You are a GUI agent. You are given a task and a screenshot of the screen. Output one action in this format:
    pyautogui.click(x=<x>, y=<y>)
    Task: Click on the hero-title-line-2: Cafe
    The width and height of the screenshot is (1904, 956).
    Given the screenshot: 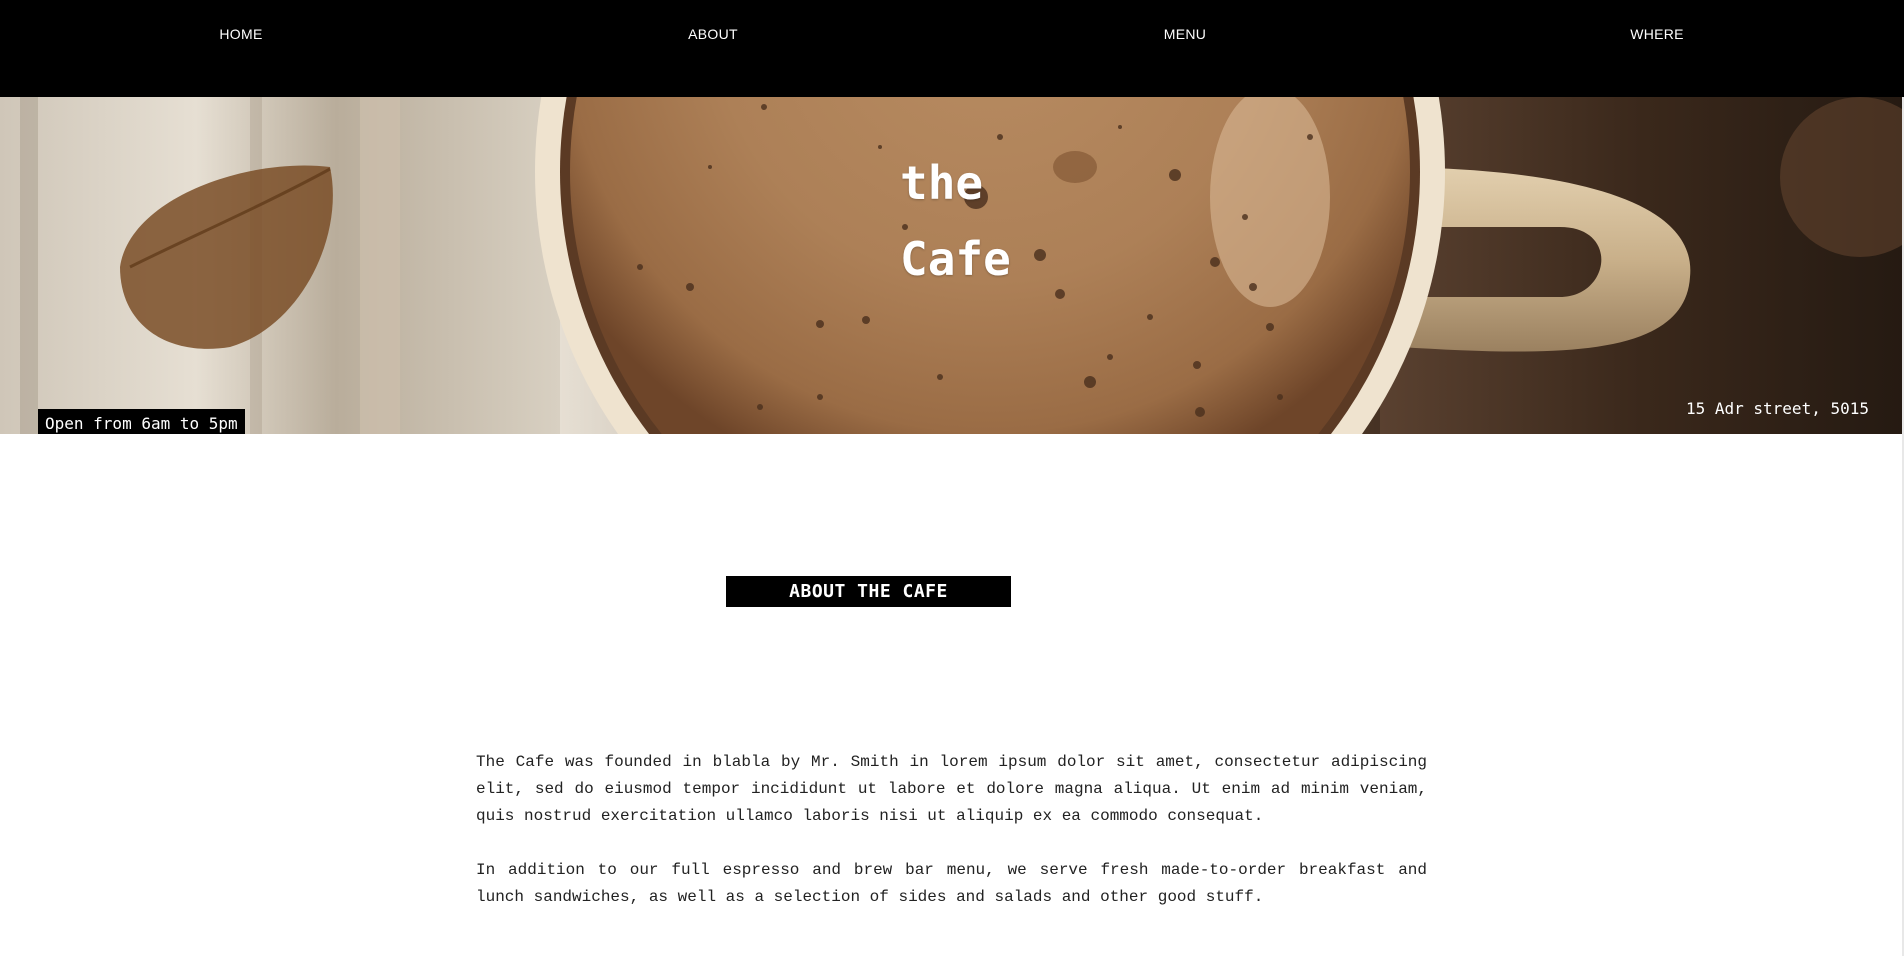 What is the action you would take?
    pyautogui.click(x=955, y=259)
    